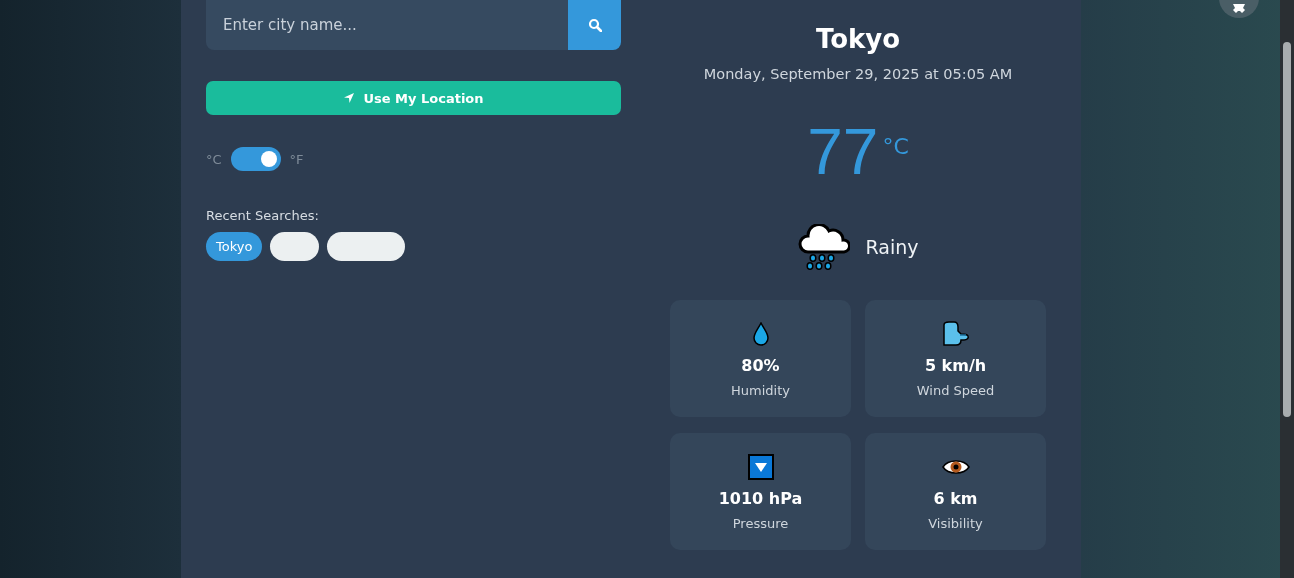 Image resolution: width=1294 pixels, height=578 pixels. Describe the element at coordinates (955, 523) in the screenshot. I see `stat-label: Visibility` at that location.